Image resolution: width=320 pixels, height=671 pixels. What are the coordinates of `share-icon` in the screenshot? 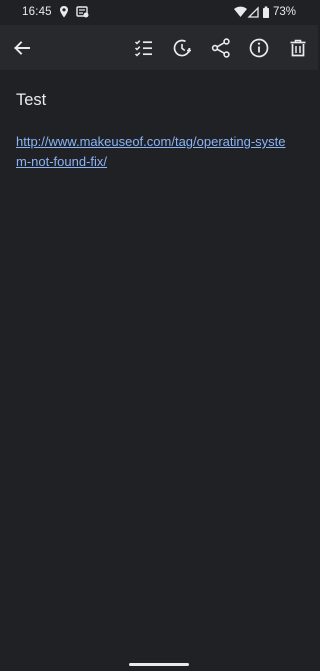 It's located at (220, 48).